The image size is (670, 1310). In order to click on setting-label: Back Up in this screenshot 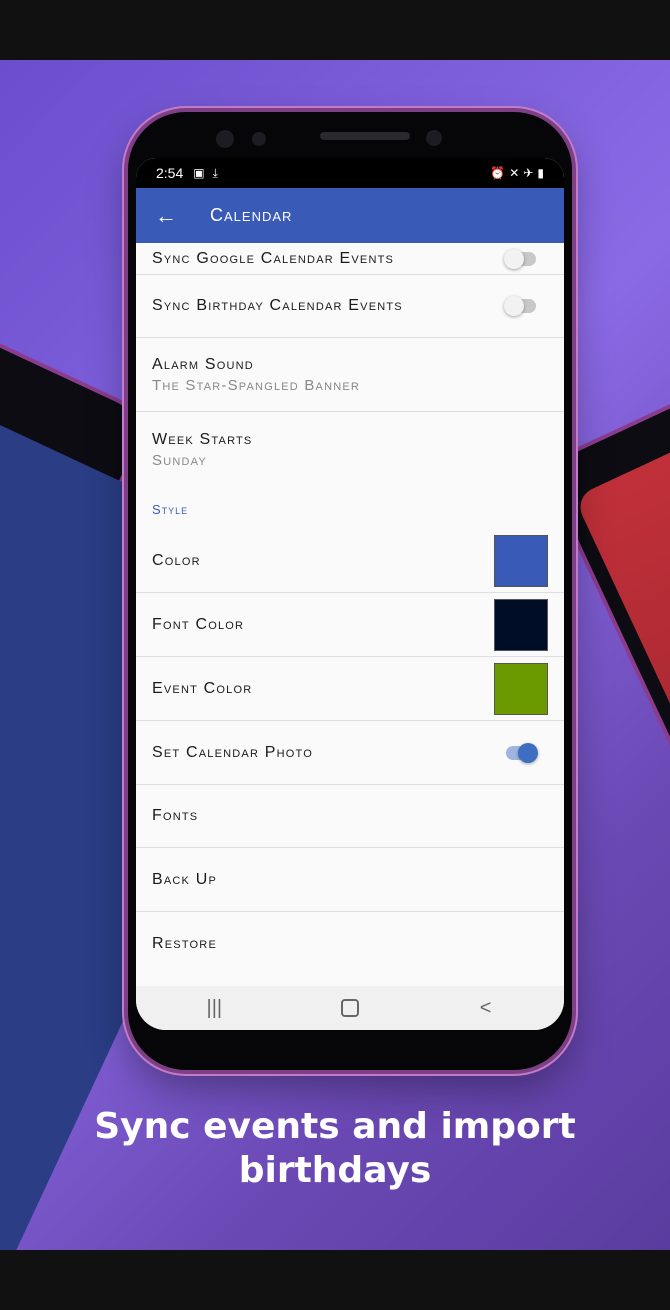, I will do `click(185, 879)`.